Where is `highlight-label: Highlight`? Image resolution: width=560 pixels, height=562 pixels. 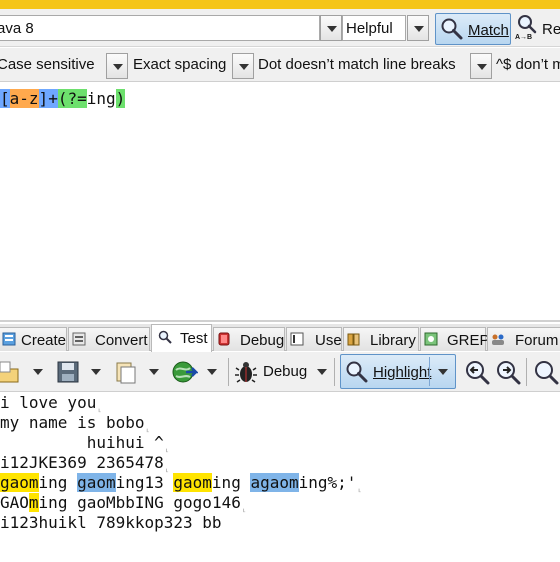
highlight-label: Highlight is located at coordinates (402, 372).